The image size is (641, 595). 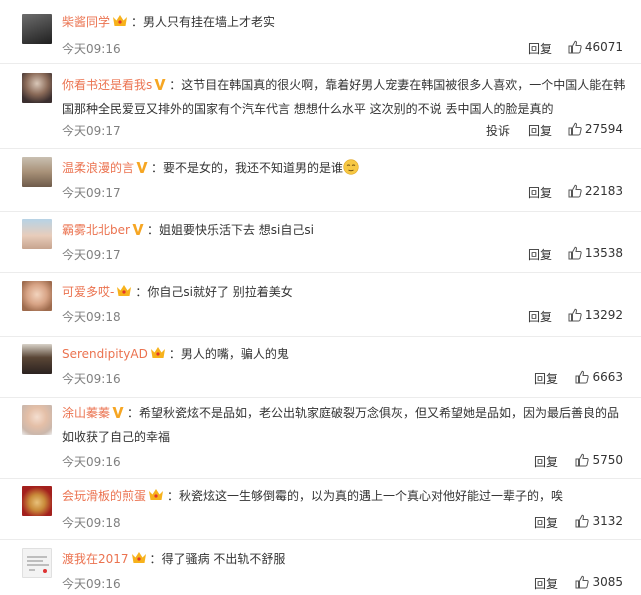 What do you see at coordinates (607, 377) in the screenshot?
I see `like-count: 6663` at bounding box center [607, 377].